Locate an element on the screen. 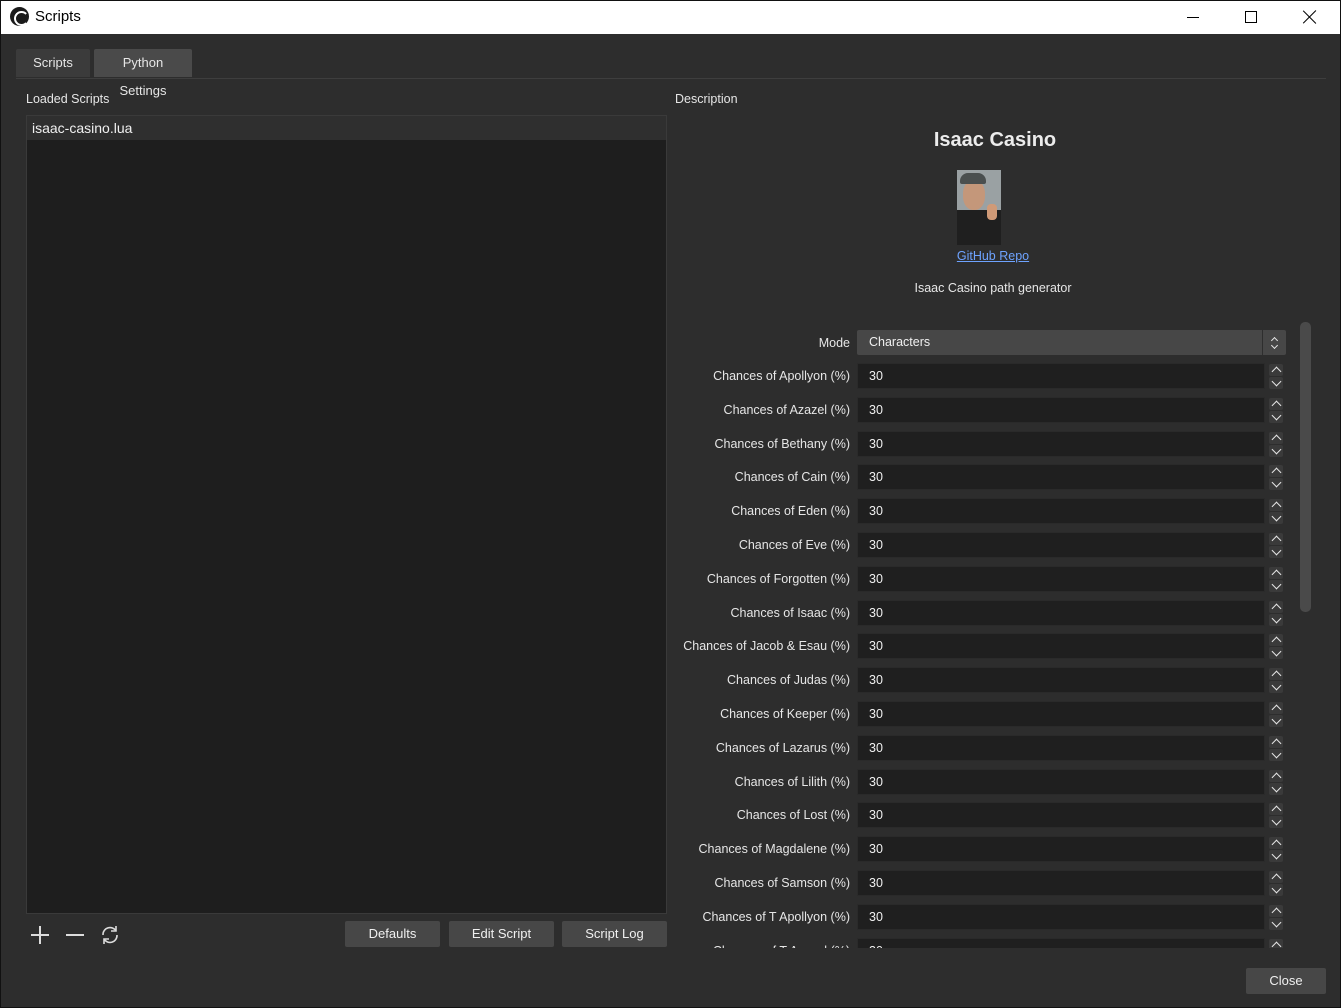  chance-row: Chances of Lilith (%) 30 is located at coordinates (981, 781).